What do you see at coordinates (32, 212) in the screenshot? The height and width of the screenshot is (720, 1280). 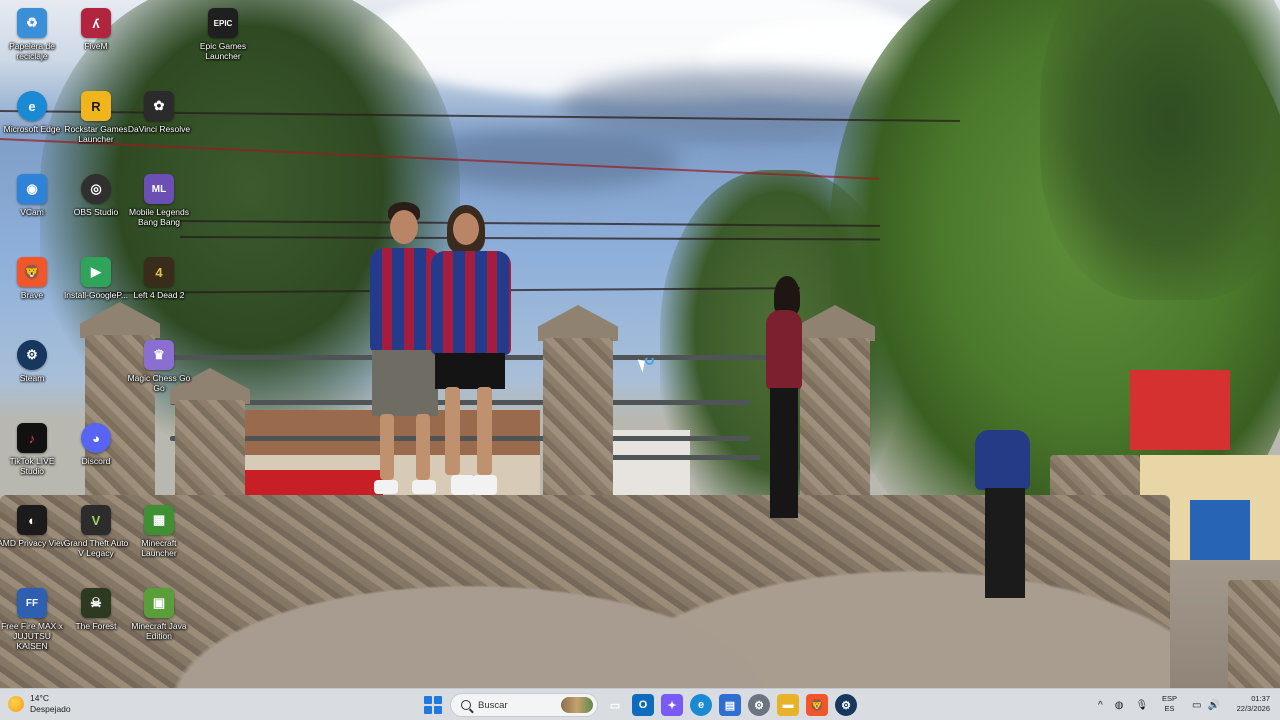 I see `icon-label: VCam` at bounding box center [32, 212].